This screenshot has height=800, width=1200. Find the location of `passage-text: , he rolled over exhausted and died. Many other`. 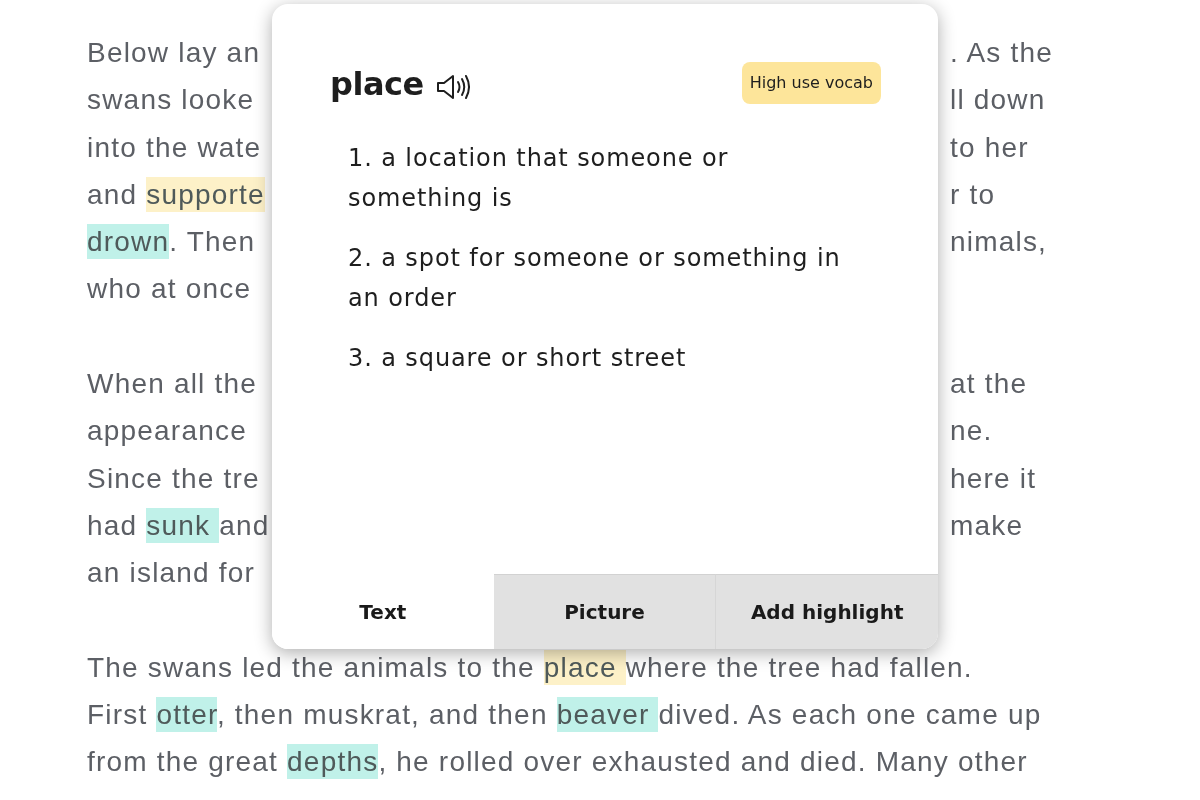

passage-text: , he rolled over exhausted and died. Many other is located at coordinates (703, 762).